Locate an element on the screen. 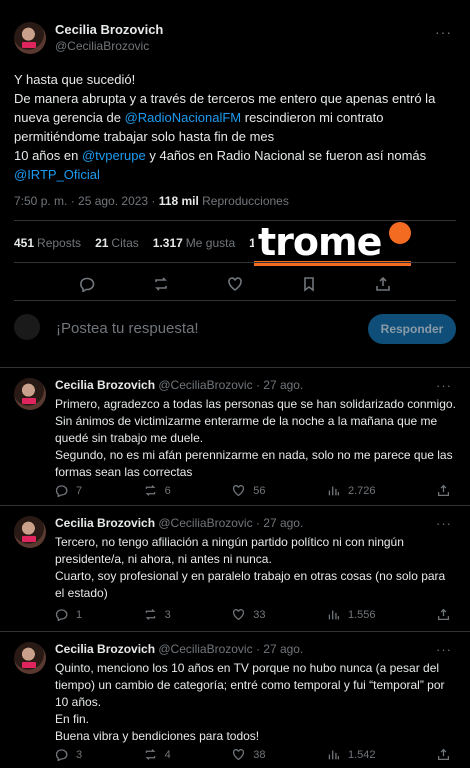 The image size is (470, 768). reply-actions: 3 4 38 1.542 is located at coordinates (252, 755).